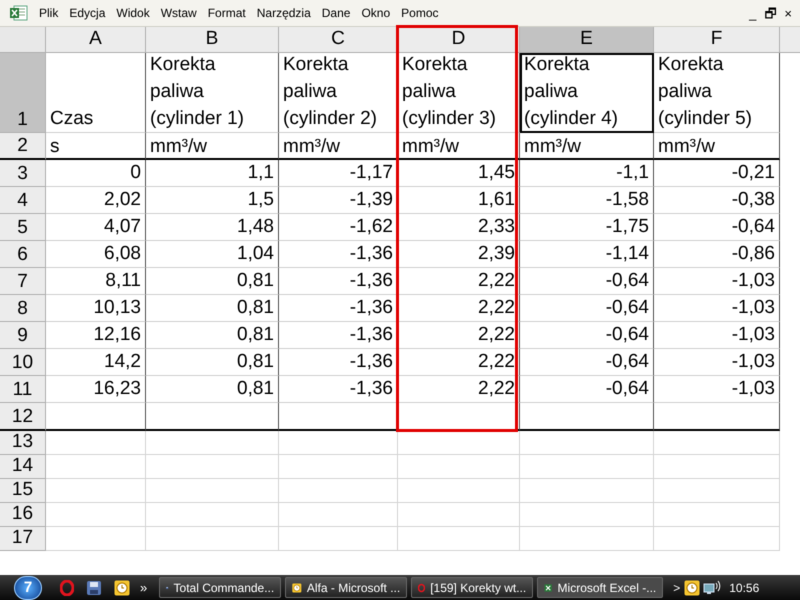  Describe the element at coordinates (212, 40) in the screenshot. I see `column-header: B` at that location.